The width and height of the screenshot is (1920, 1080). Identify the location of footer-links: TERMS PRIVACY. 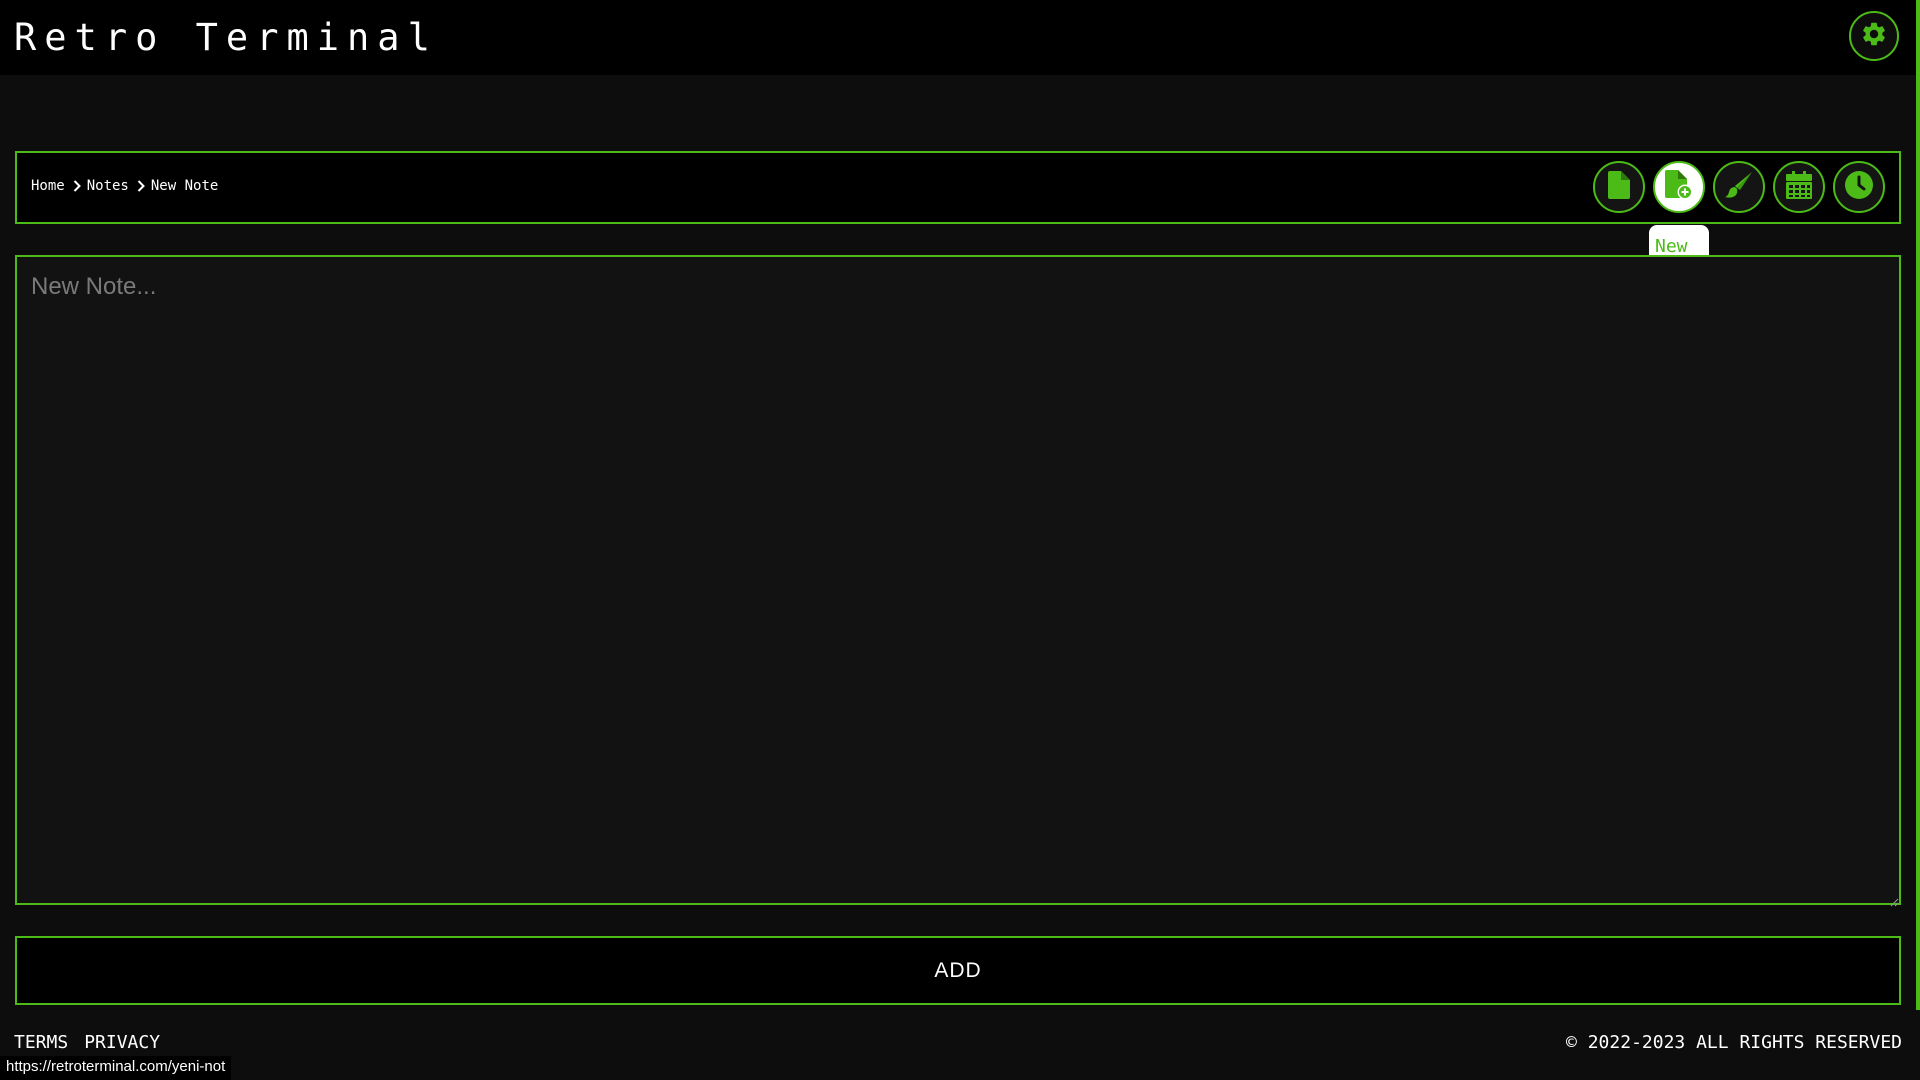
(87, 1042).